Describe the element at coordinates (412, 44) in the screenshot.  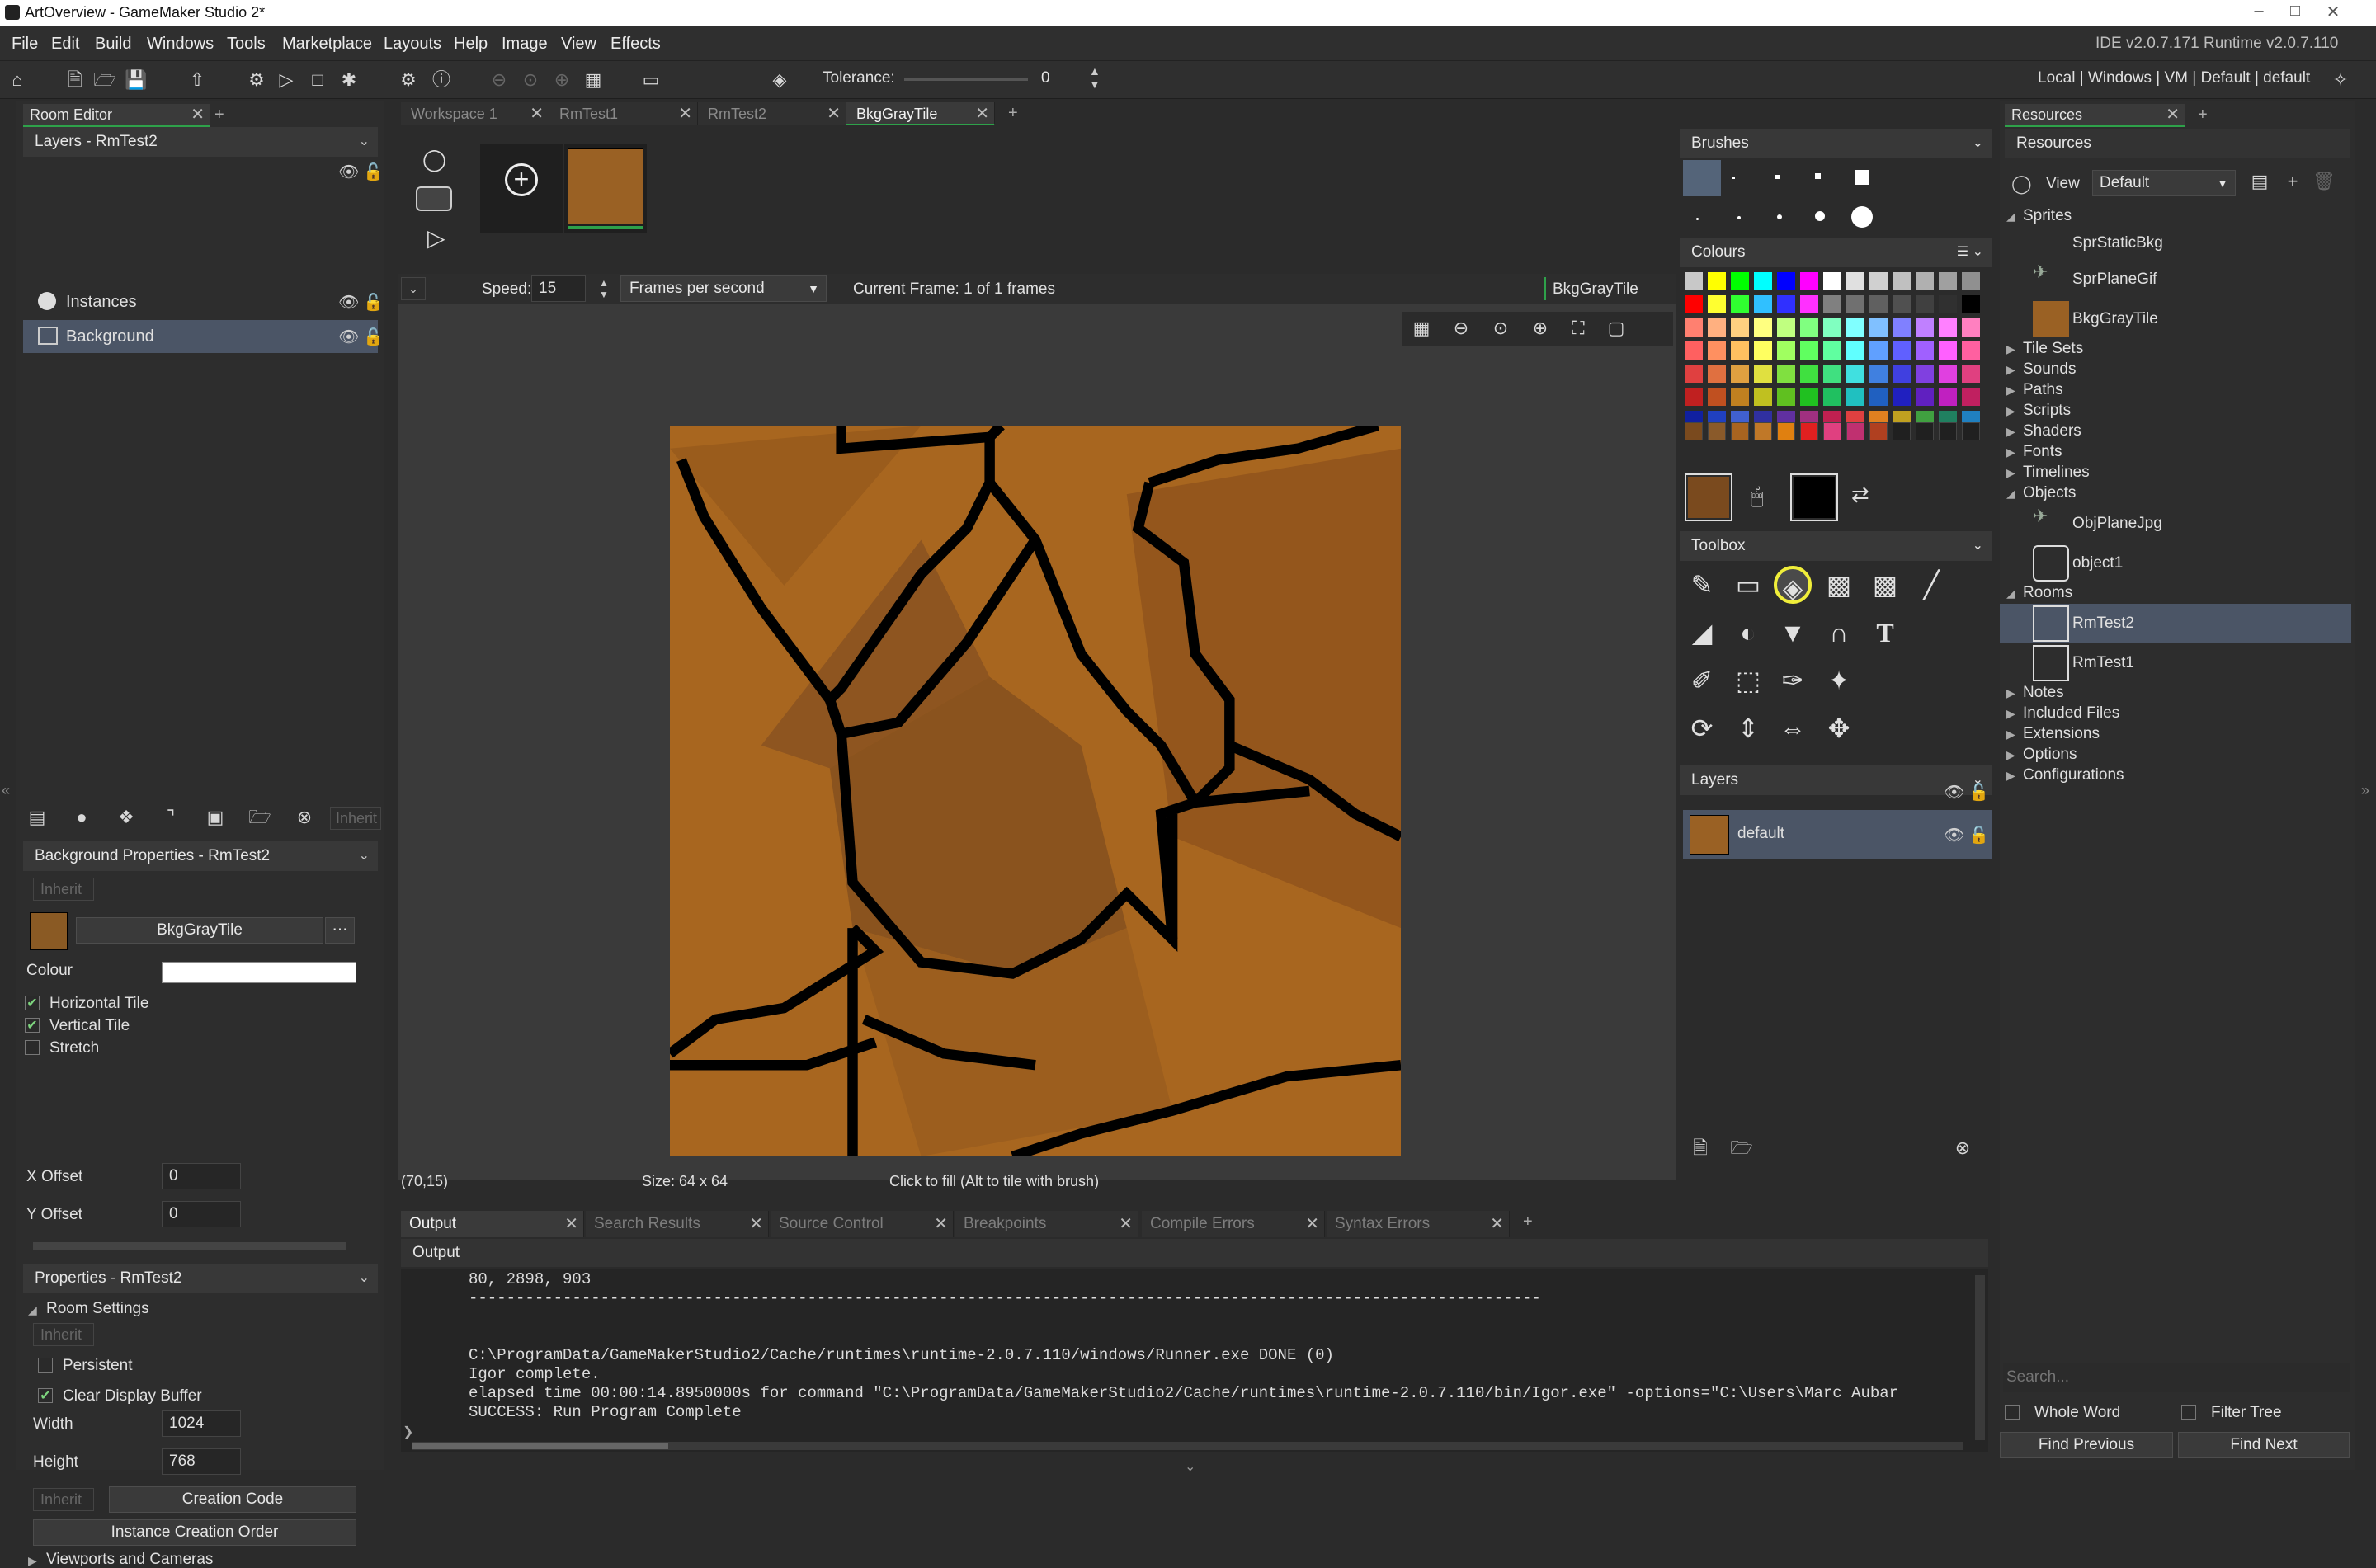
I see `menu-layouts: Layouts` at that location.